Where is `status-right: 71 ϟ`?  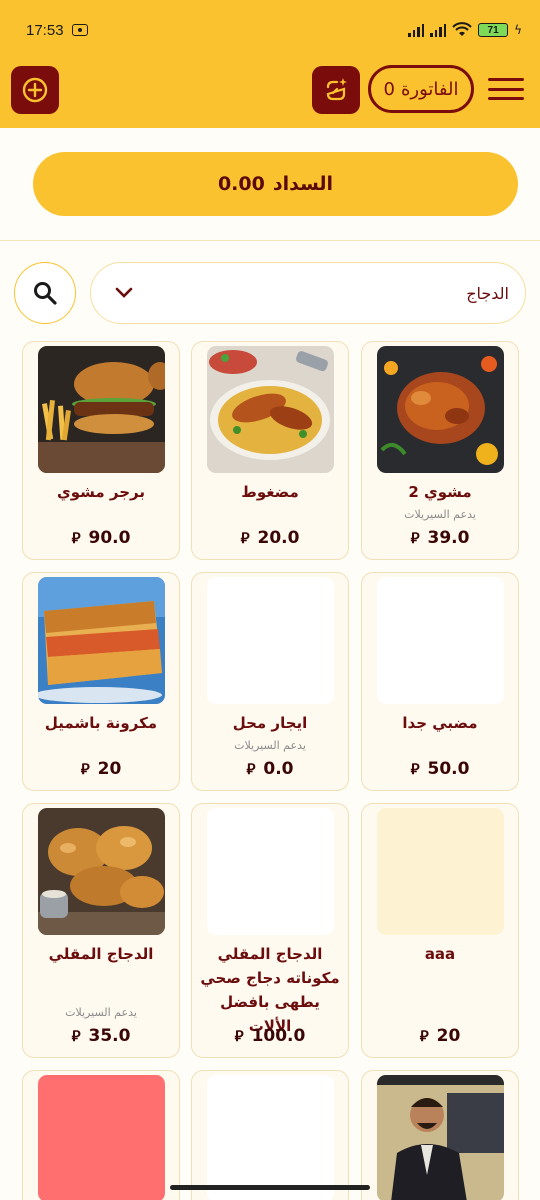
status-right: 71 ϟ is located at coordinates (465, 30).